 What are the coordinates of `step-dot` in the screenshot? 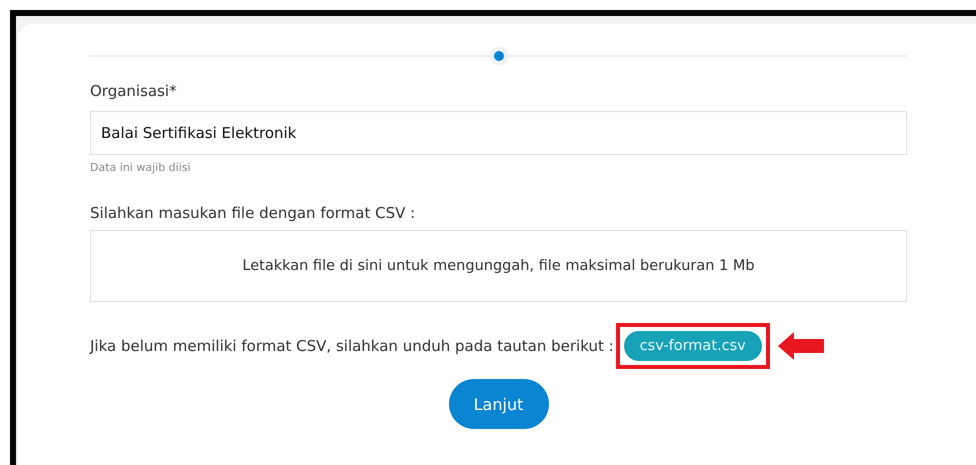 It's located at (499, 56).